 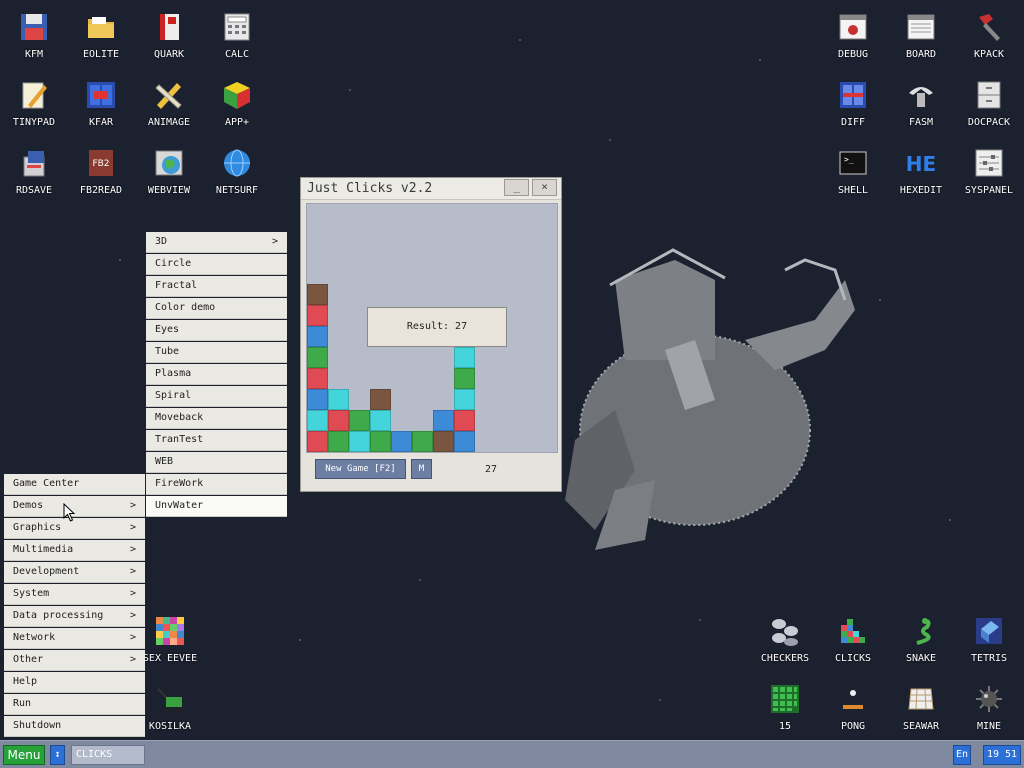 What do you see at coordinates (237, 108) in the screenshot?
I see `desktop-icon-app-plus: APP+` at bounding box center [237, 108].